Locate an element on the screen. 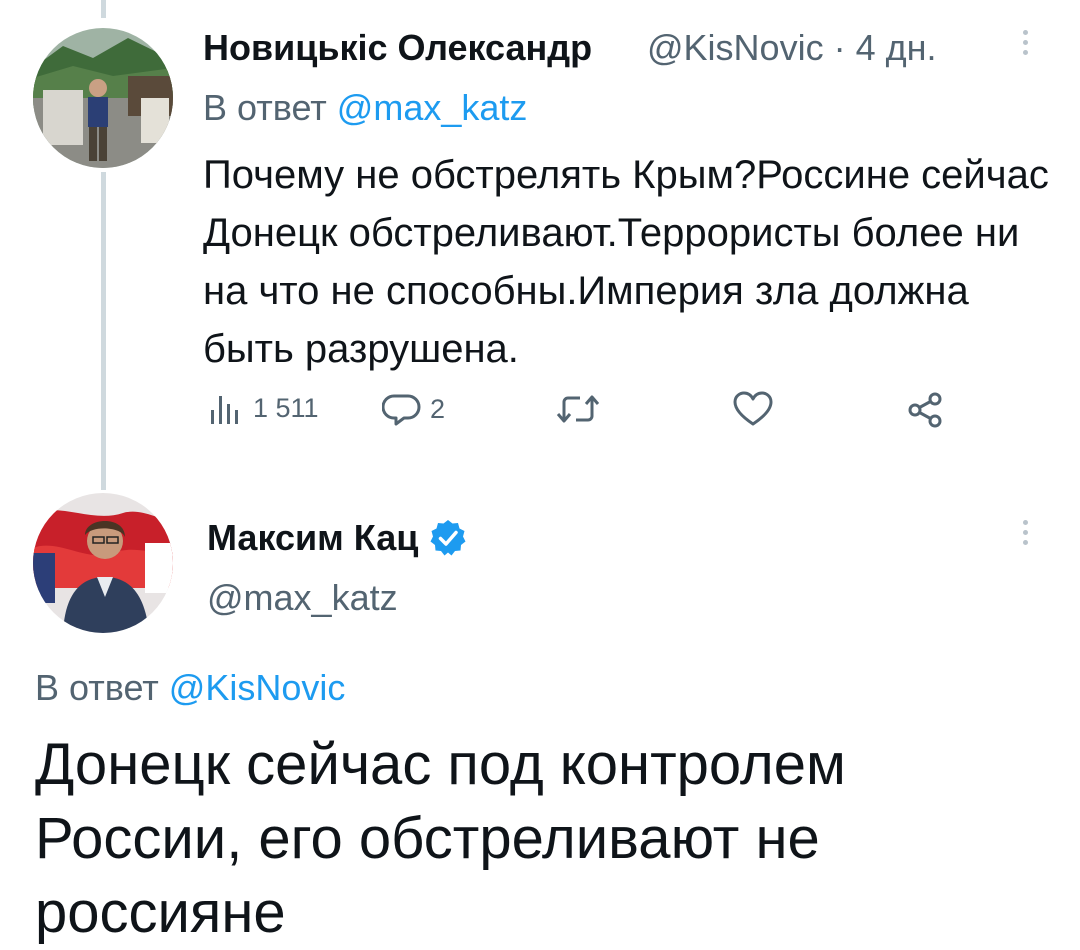  author-name-main: Максим Кац is located at coordinates (337, 538).